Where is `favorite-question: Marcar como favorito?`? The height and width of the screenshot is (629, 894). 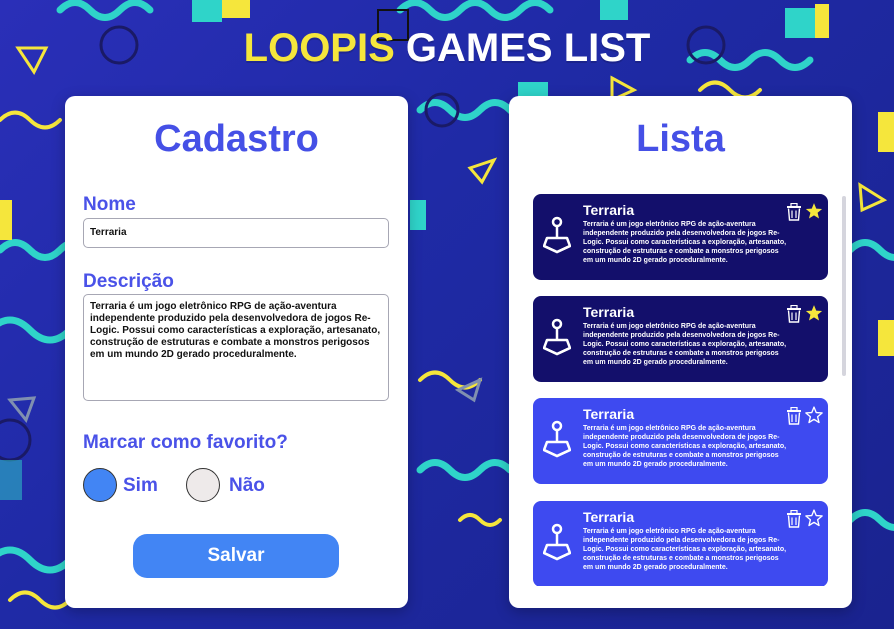
favorite-question: Marcar como favorito? is located at coordinates (185, 442).